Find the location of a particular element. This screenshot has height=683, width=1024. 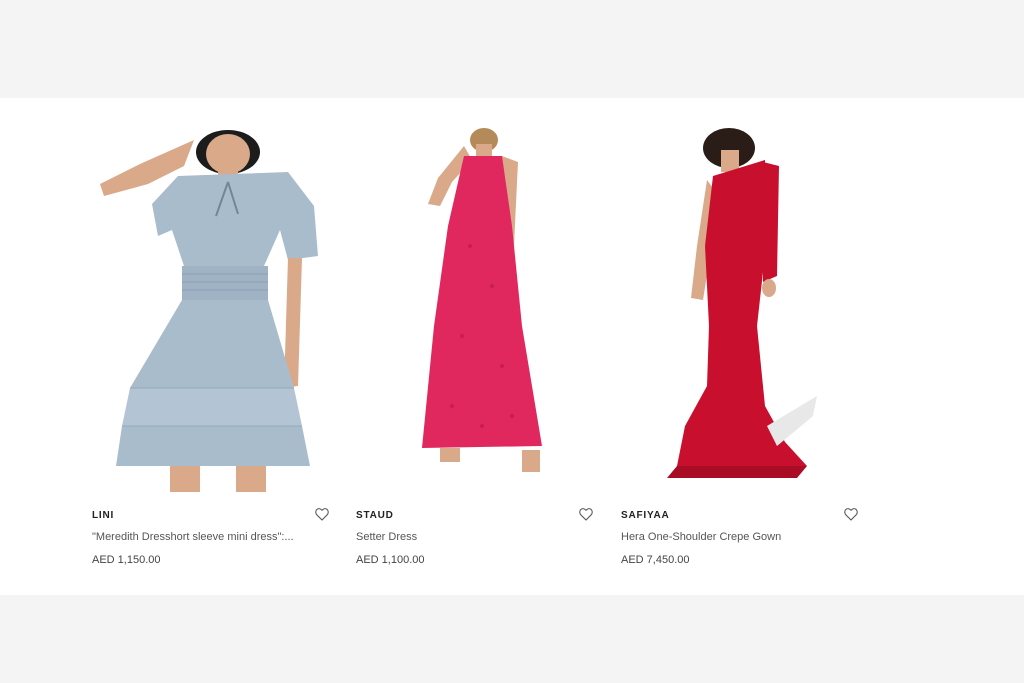

product-price: AED 7,450.00 is located at coordinates (655, 560).